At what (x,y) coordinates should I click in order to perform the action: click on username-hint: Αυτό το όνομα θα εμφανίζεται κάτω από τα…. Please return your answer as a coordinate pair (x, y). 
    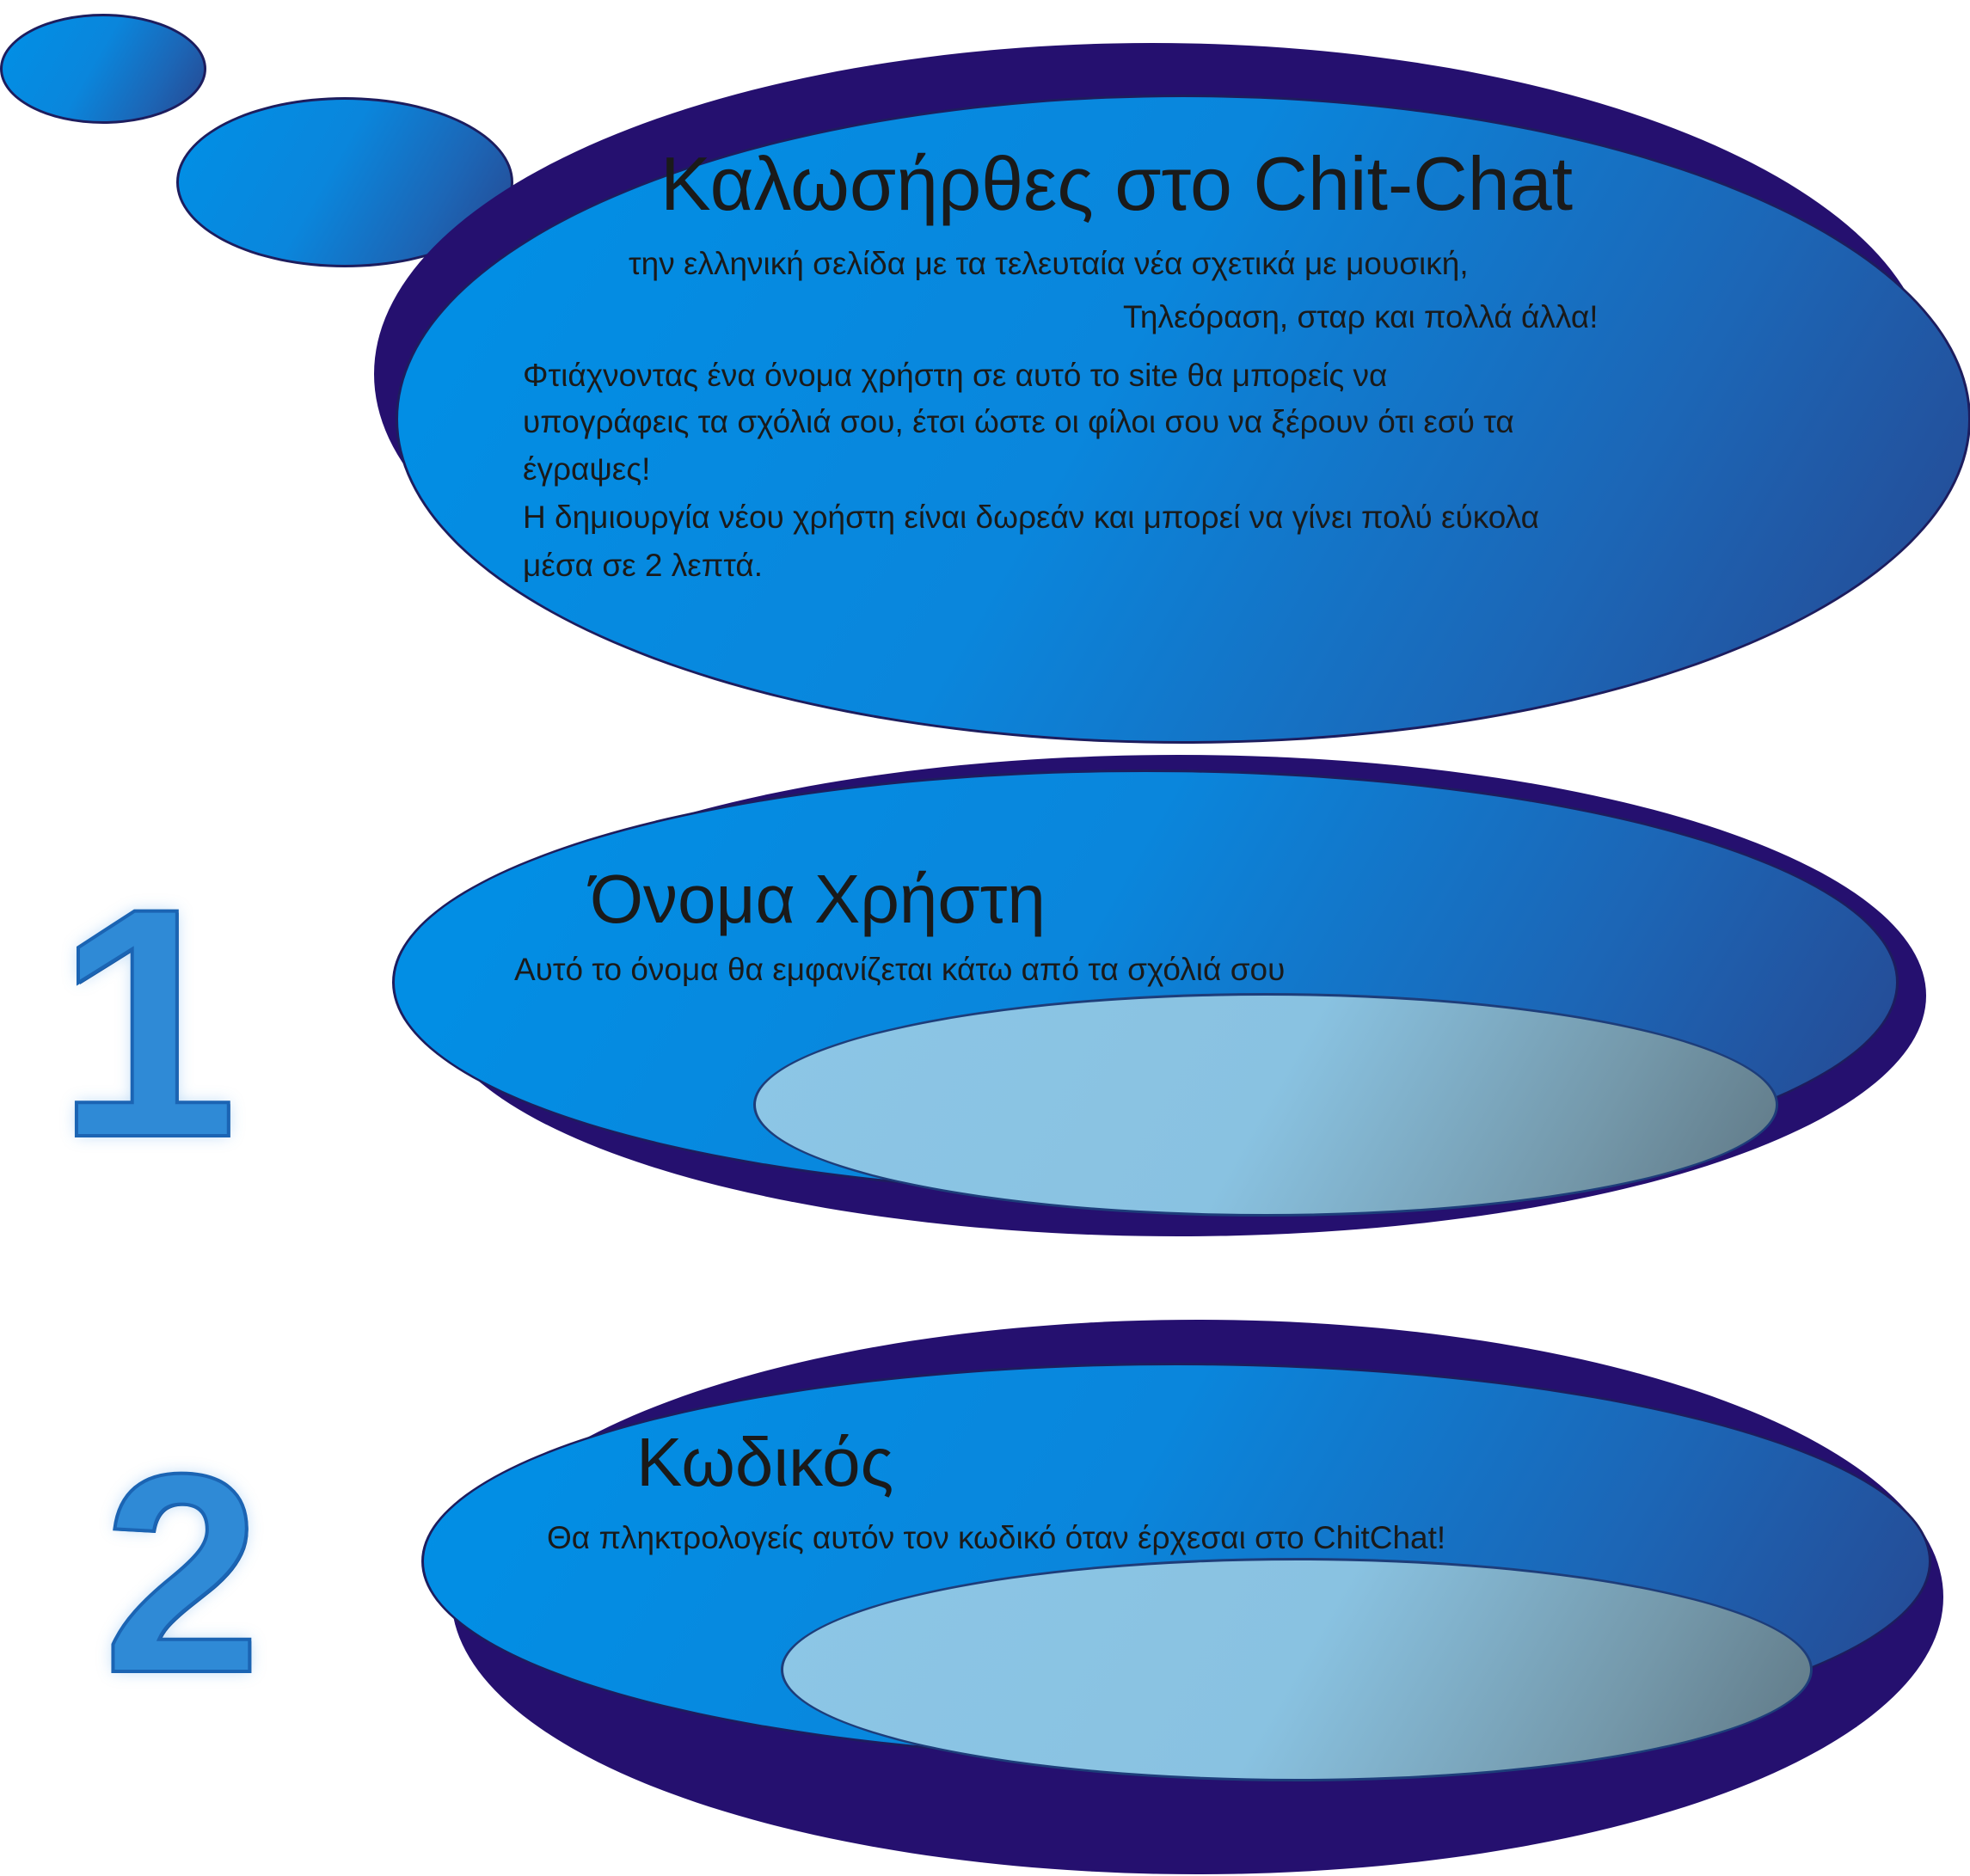
    Looking at the image, I should click on (900, 969).